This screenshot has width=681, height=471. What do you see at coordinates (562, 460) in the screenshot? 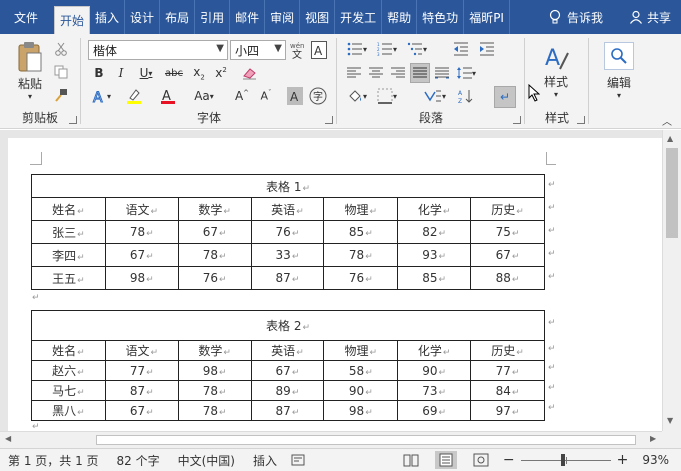
I see `zoom-slider-thumb` at bounding box center [562, 460].